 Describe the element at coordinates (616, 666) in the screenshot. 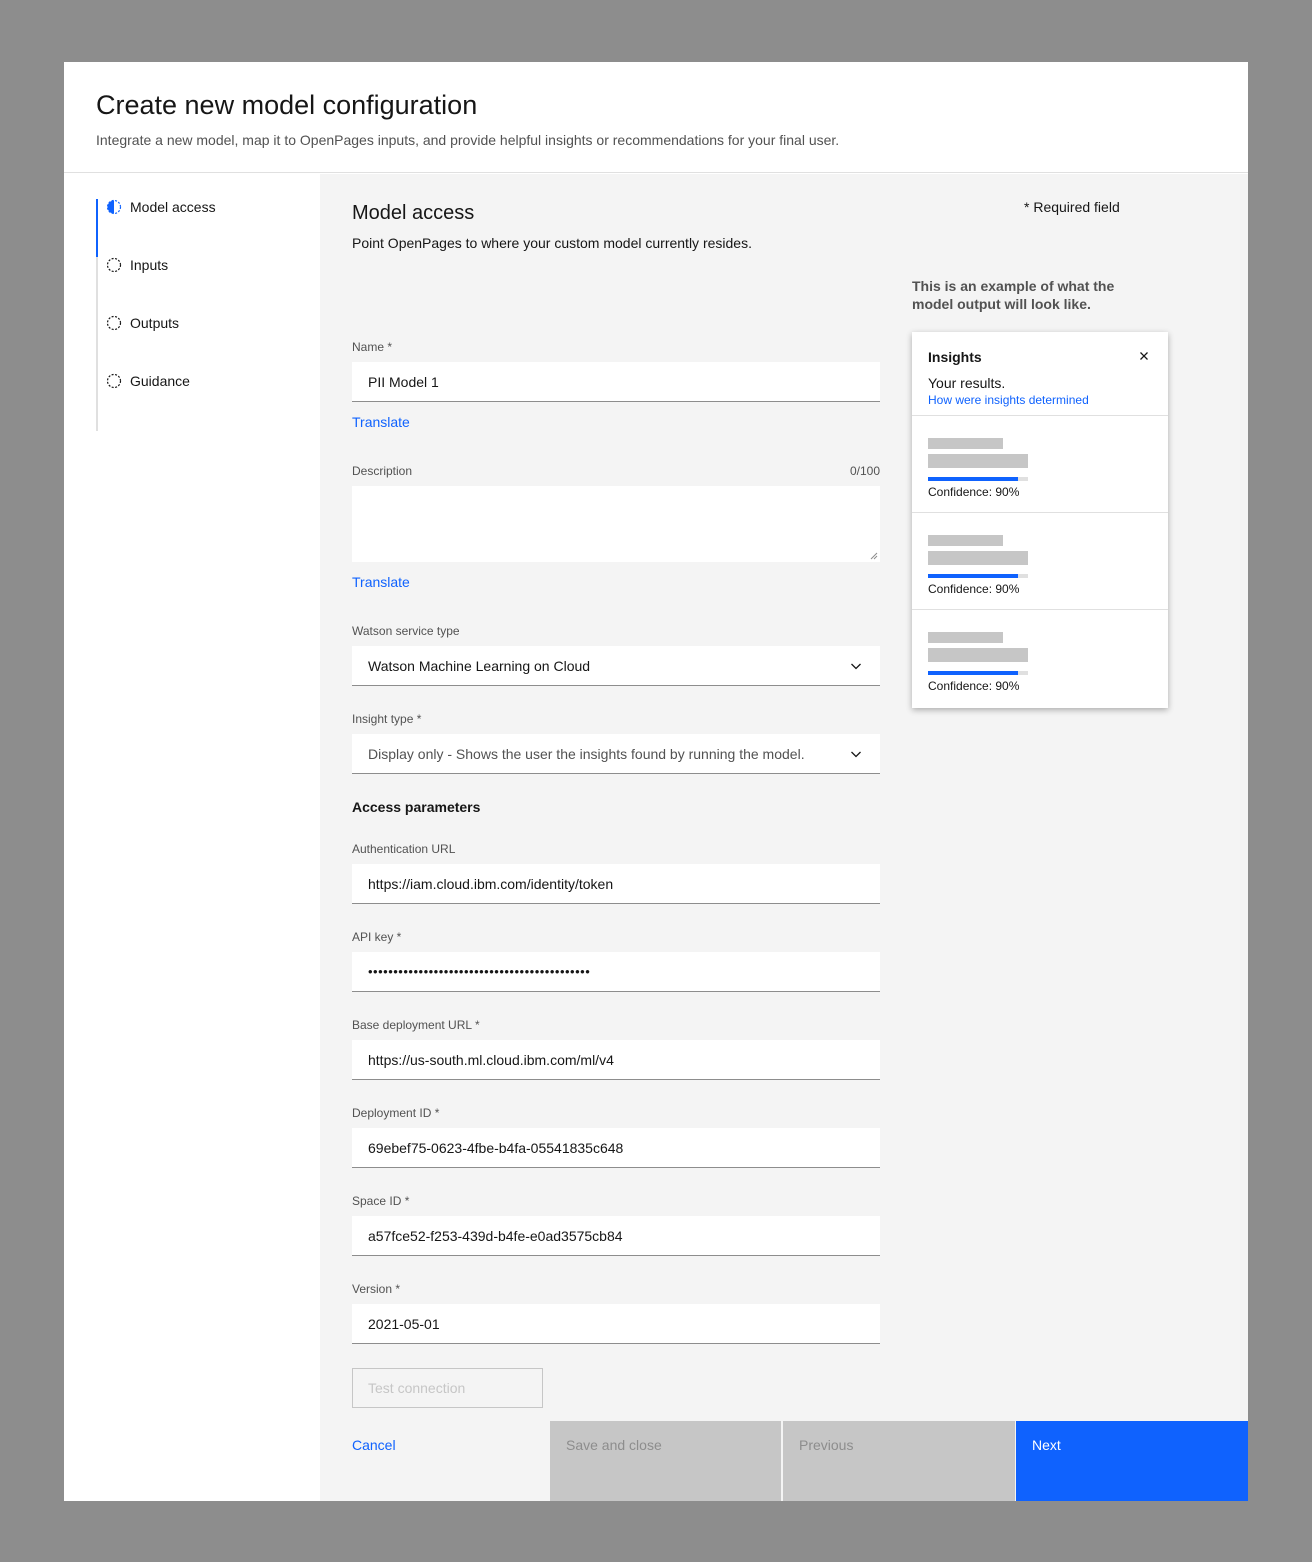

I see `service-type-select: Watson Machine Learning on Cloud` at that location.